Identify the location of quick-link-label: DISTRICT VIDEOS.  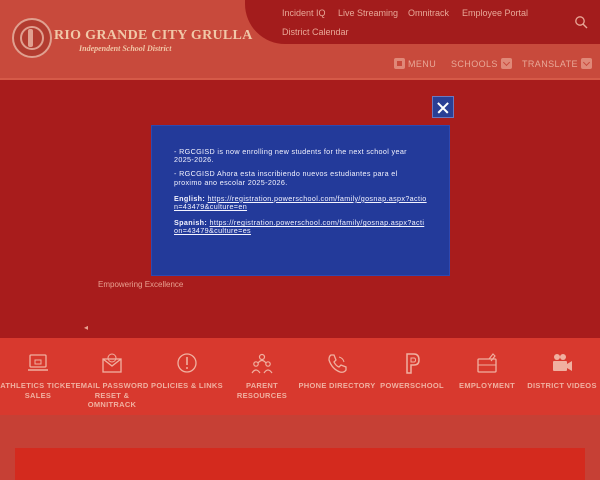
(562, 385).